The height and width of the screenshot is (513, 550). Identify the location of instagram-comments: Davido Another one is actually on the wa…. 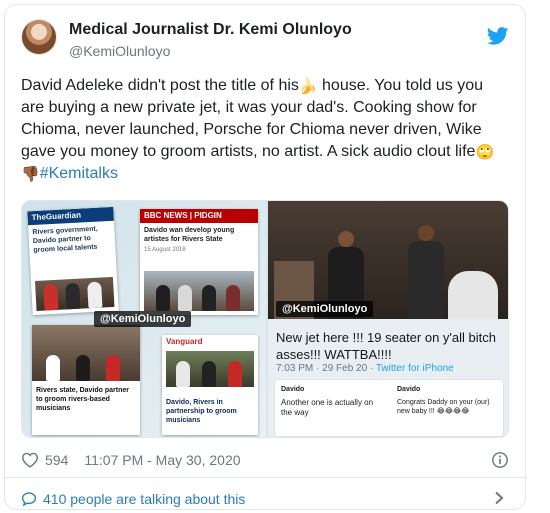
(389, 408).